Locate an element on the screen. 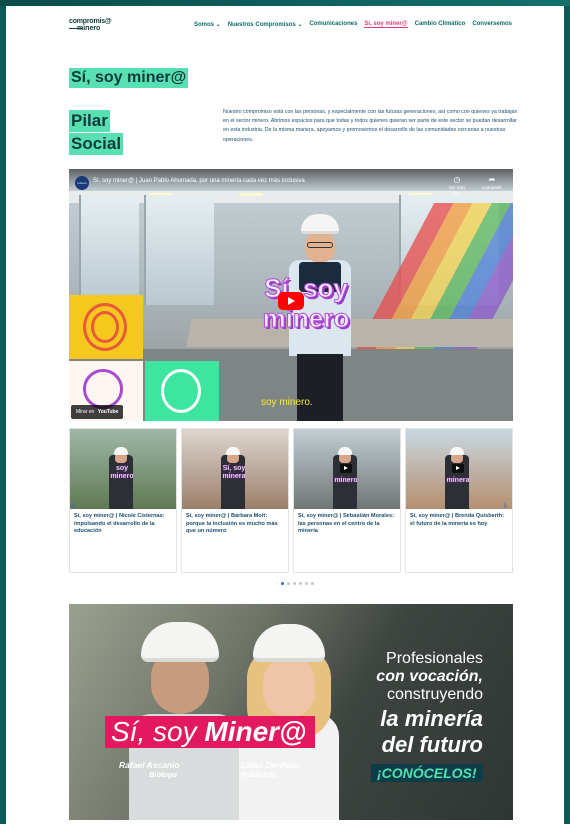 The height and width of the screenshot is (824, 570). share-icon: ➦ is located at coordinates (492, 179).